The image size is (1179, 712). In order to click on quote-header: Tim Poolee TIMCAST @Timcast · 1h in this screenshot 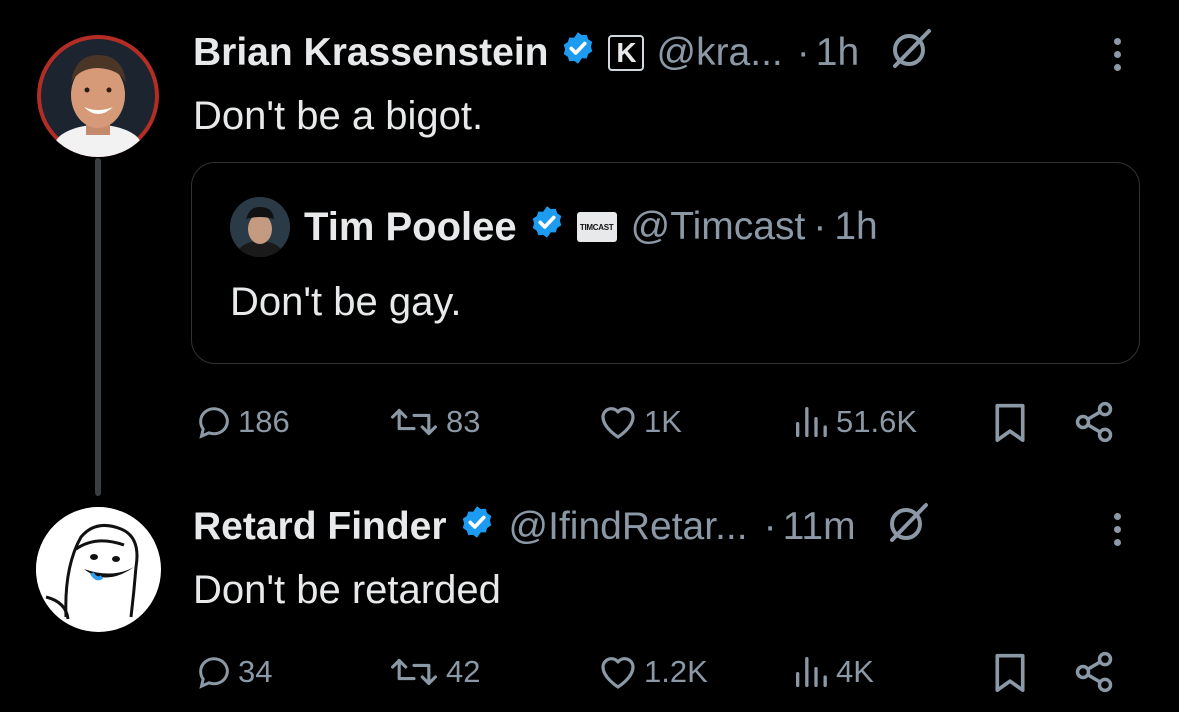, I will do `click(591, 227)`.